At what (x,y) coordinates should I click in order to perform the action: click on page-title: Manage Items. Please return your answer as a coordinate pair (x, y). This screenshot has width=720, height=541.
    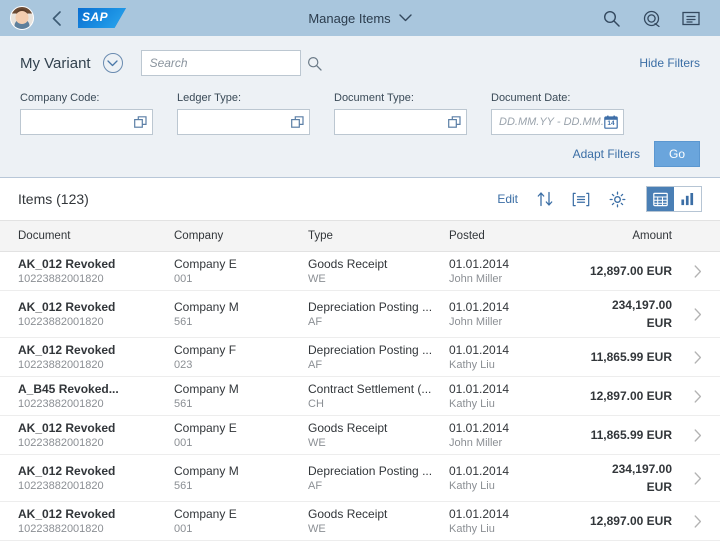
    Looking at the image, I should click on (349, 18).